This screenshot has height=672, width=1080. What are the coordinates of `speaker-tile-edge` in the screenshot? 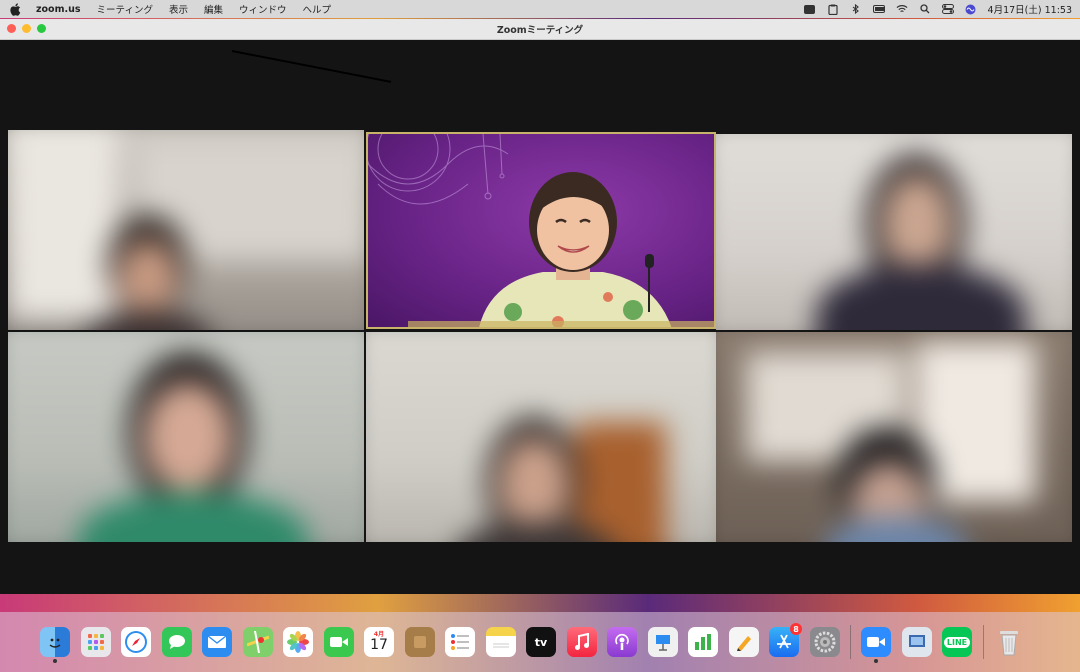 It's located at (561, 324).